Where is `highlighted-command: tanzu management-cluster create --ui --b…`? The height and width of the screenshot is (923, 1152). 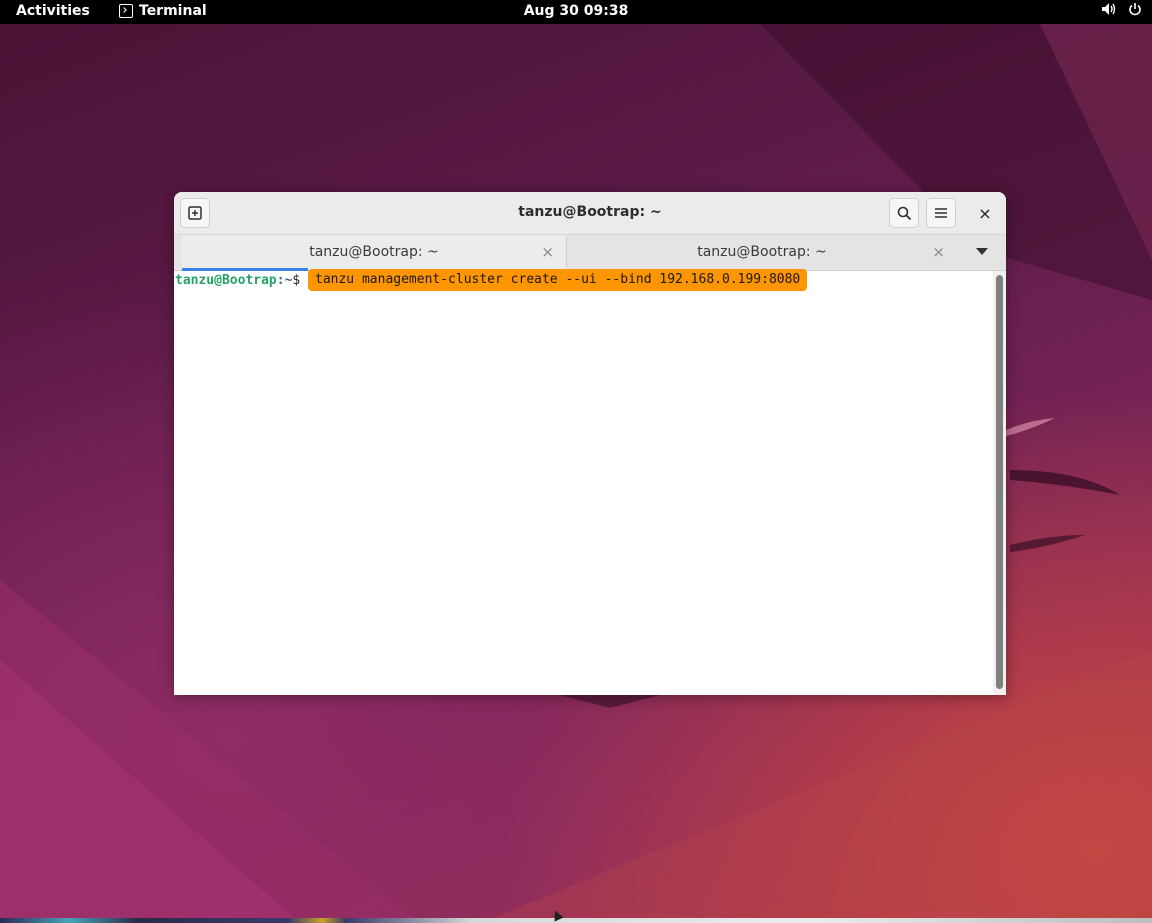
highlighted-command: tanzu management-cluster create --ui --b… is located at coordinates (558, 280).